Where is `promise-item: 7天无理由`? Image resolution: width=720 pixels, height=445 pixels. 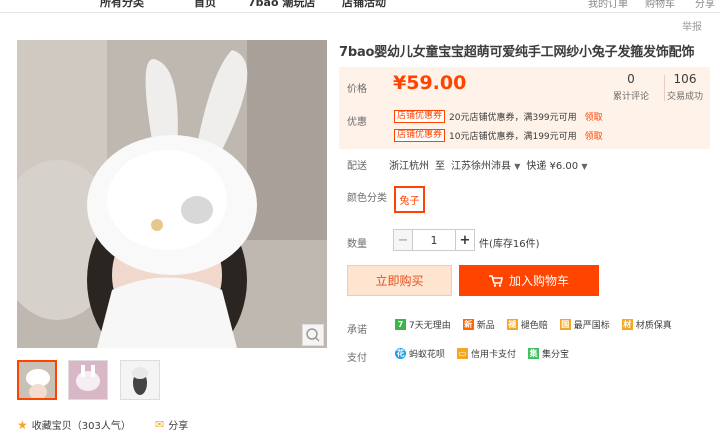
promise-item: 7天无理由 is located at coordinates (430, 324).